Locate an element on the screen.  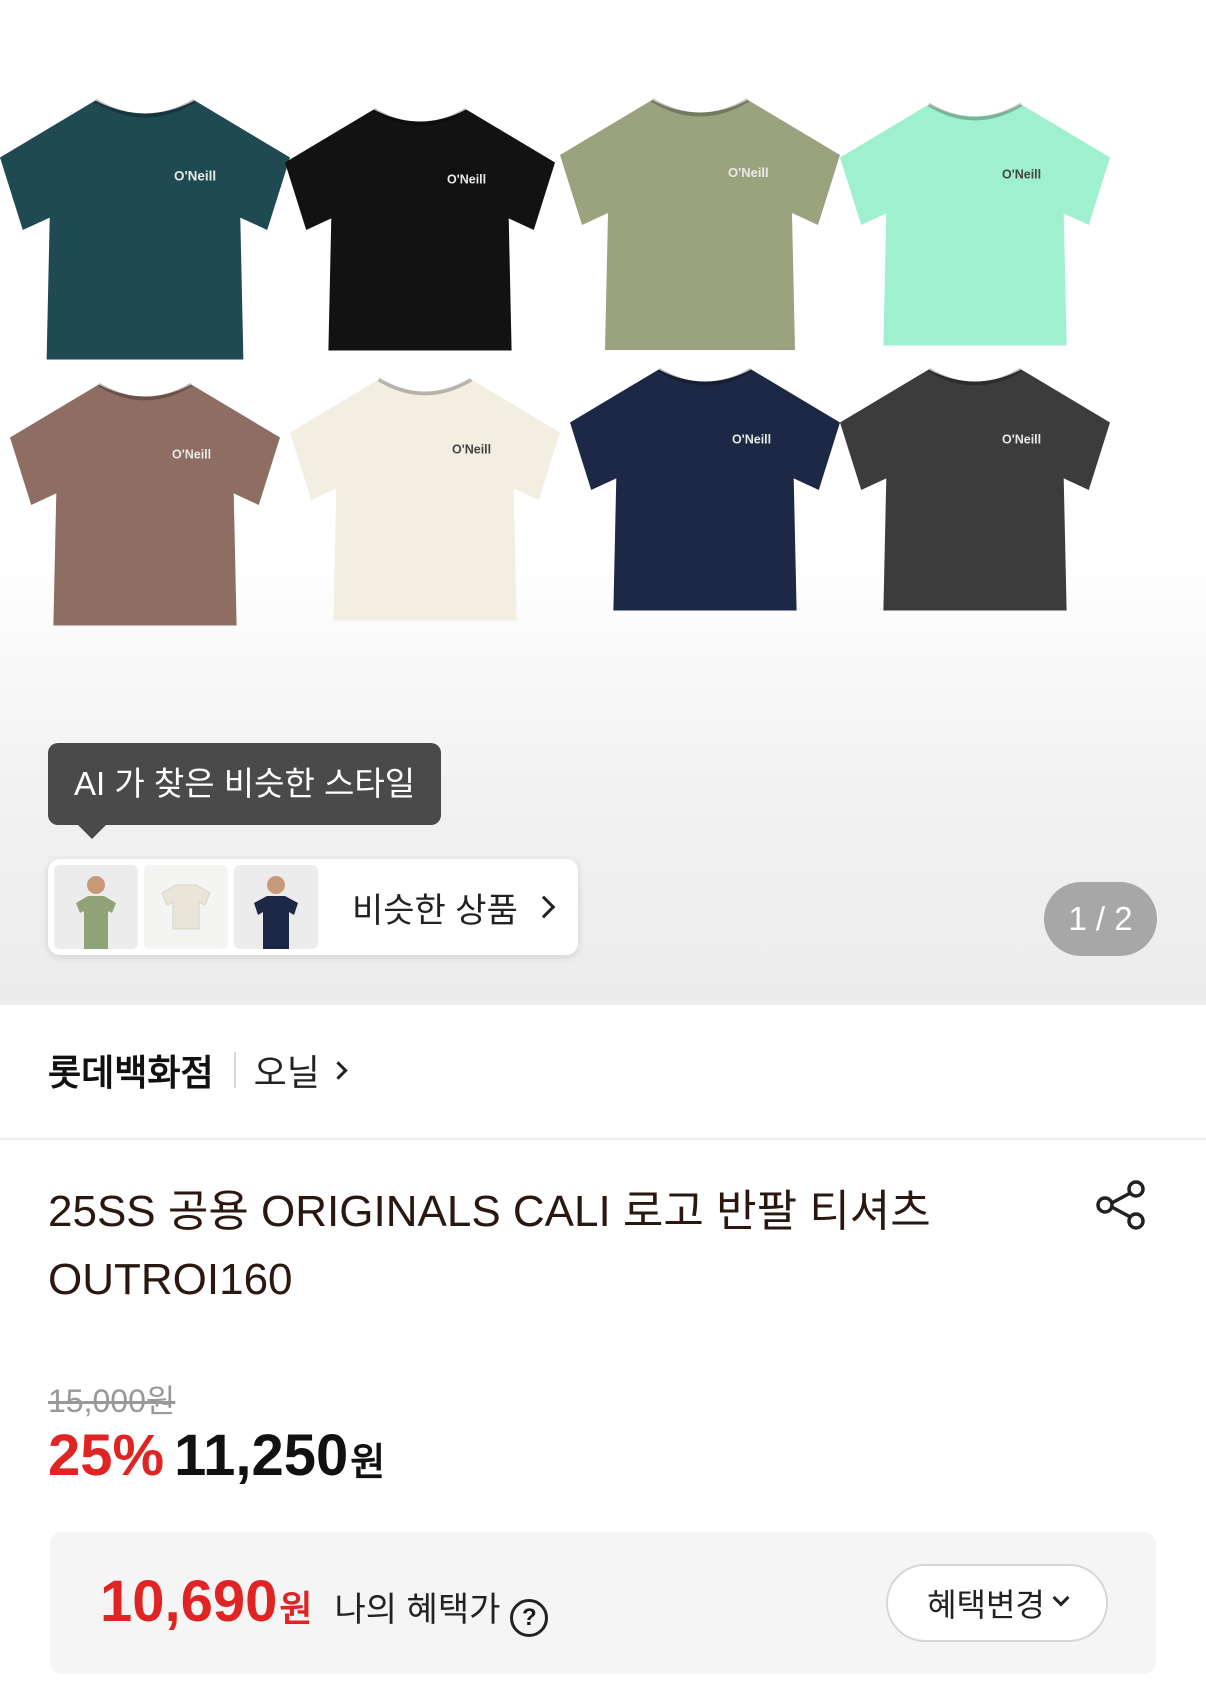
sale-price-row: 25% 11,250 원 is located at coordinates (216, 1458).